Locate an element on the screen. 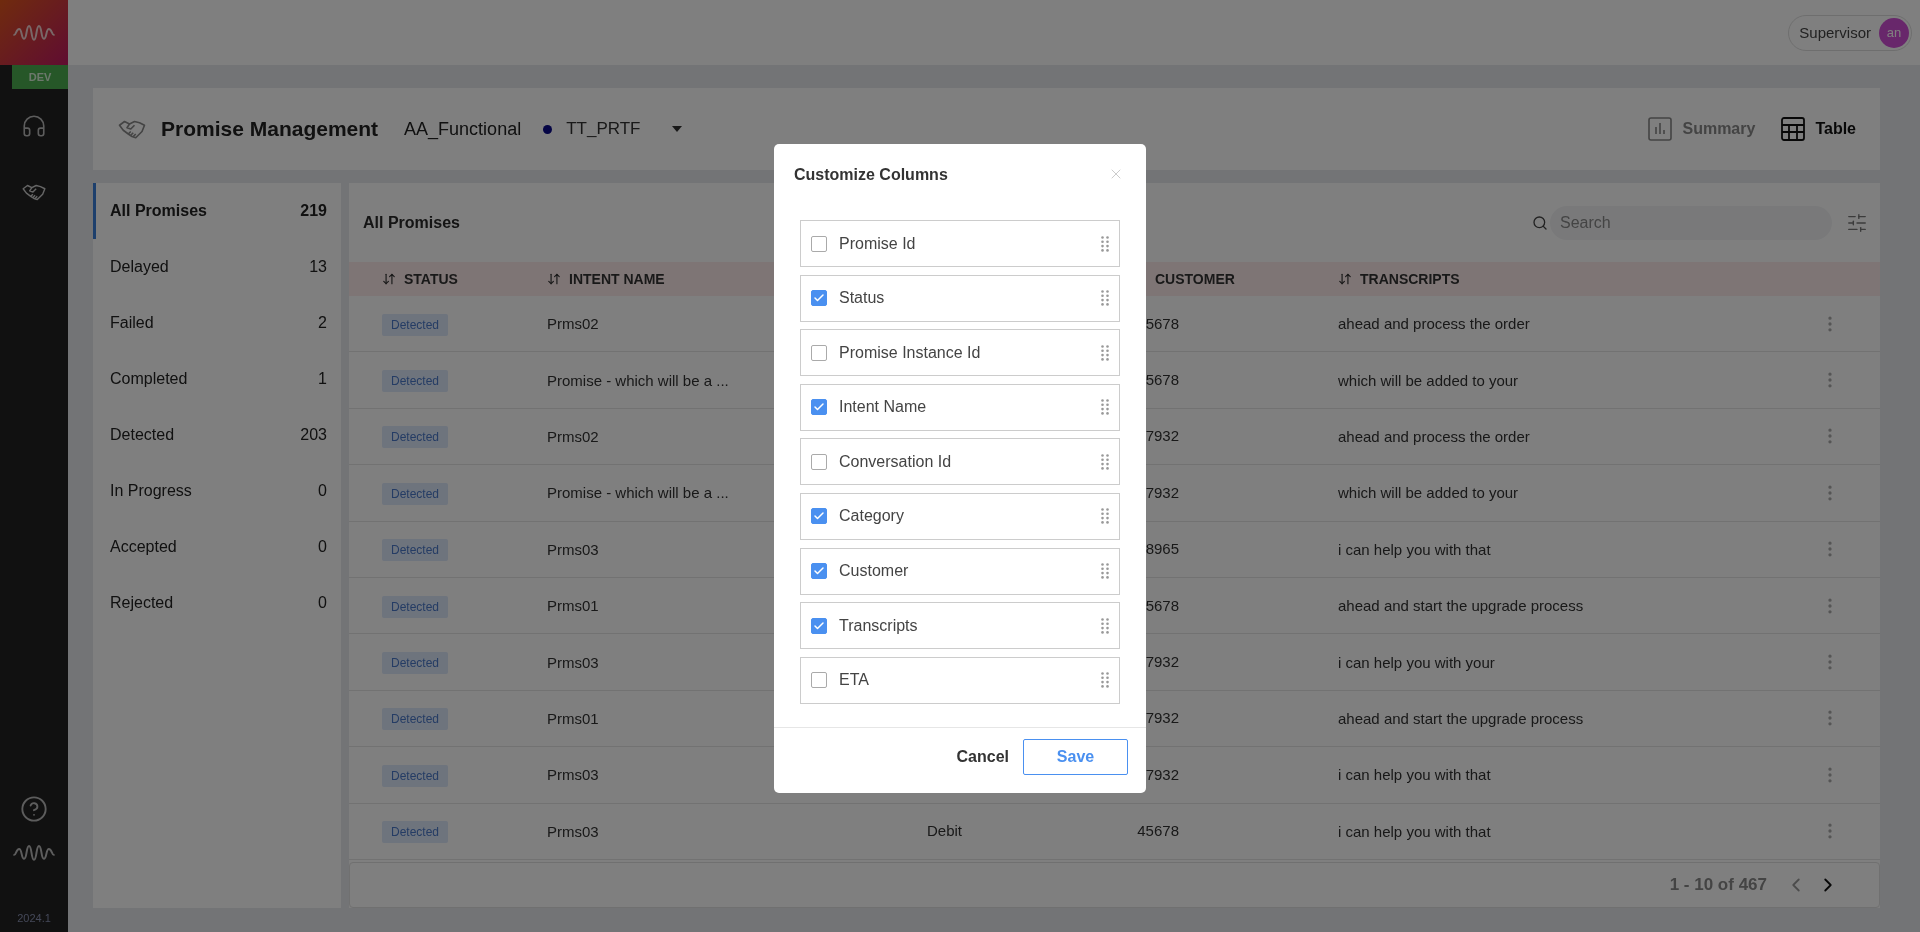 The height and width of the screenshot is (932, 1920). column-option-label: Intent Name is located at coordinates (883, 407).